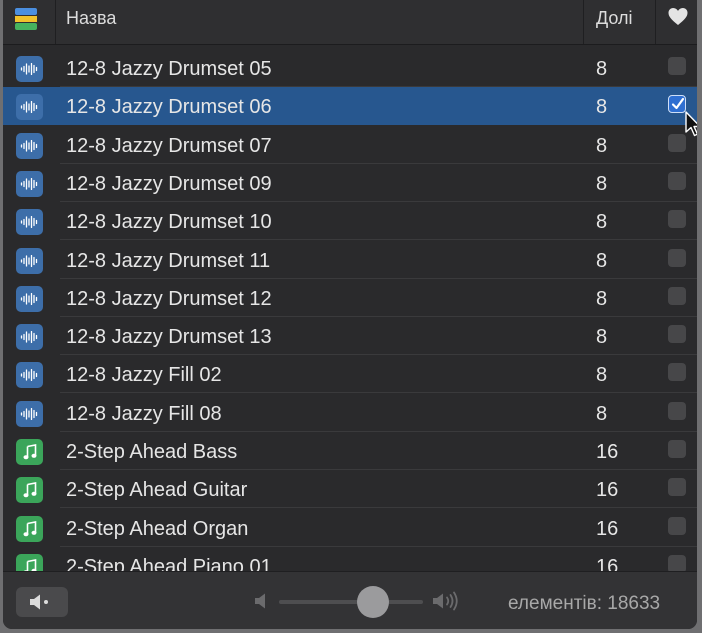  What do you see at coordinates (350, 183) in the screenshot?
I see `loop-row: 12-8 Jazzy Drumset 09 8` at bounding box center [350, 183].